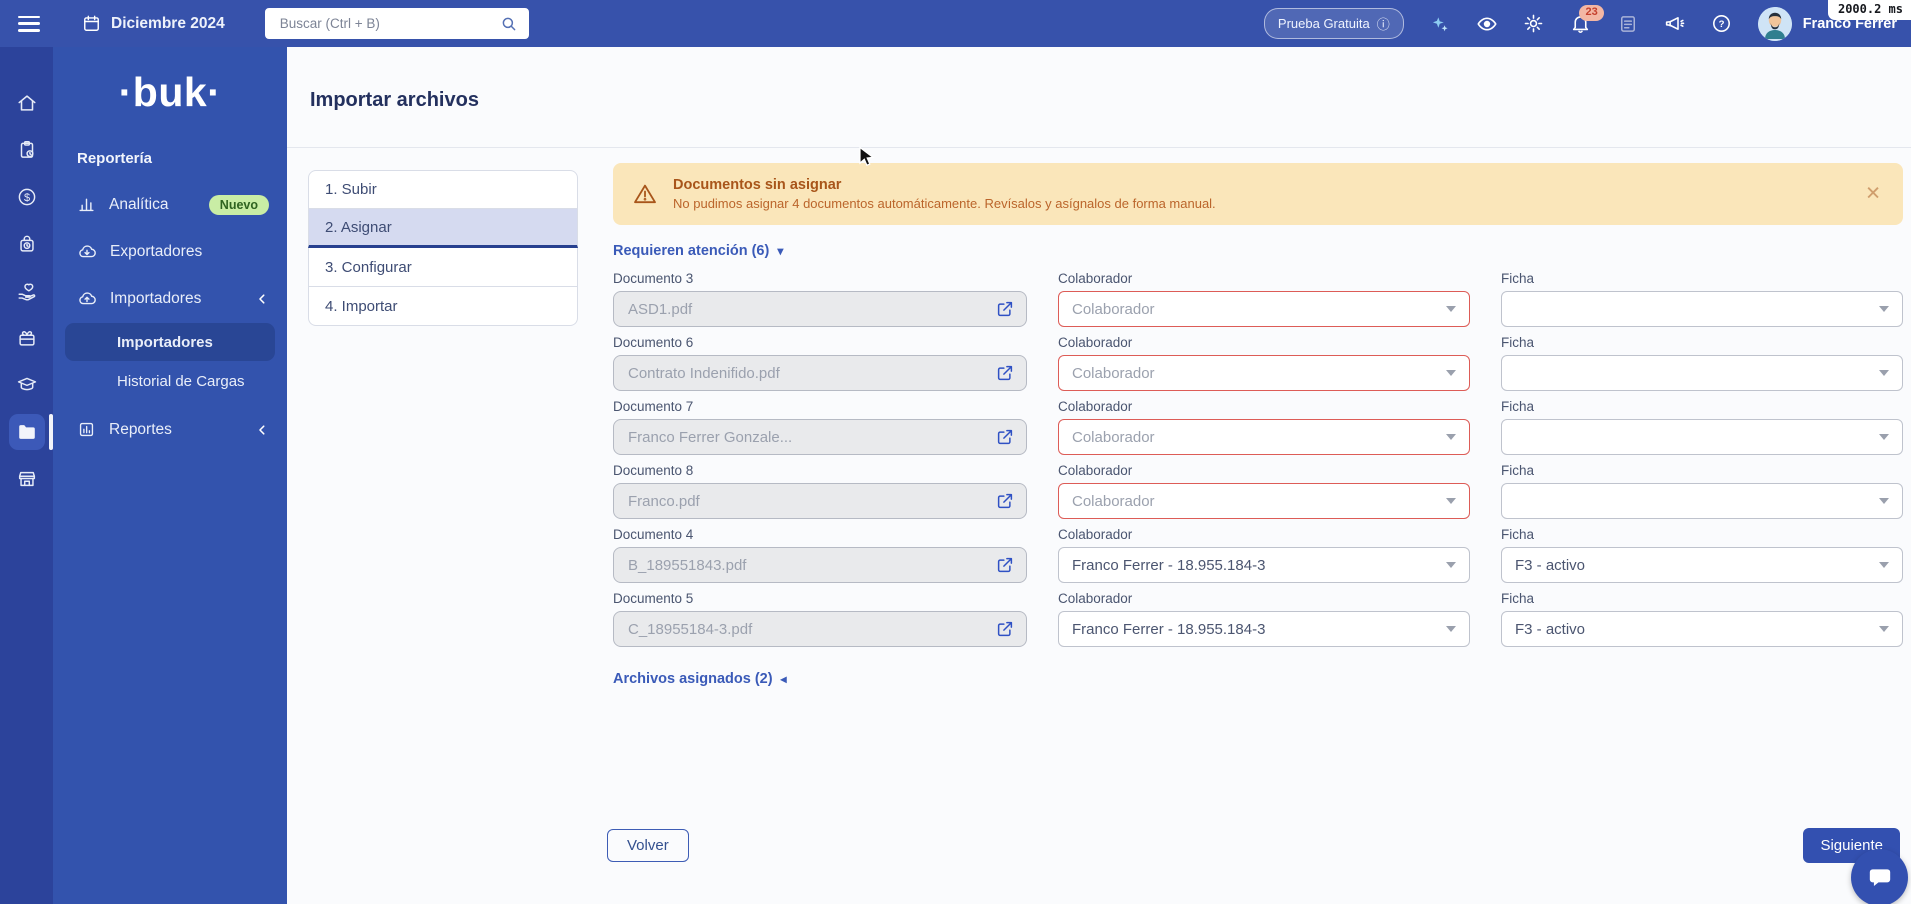 The width and height of the screenshot is (1911, 904). I want to click on sidebar-item-importadores: Importadores, so click(170, 298).